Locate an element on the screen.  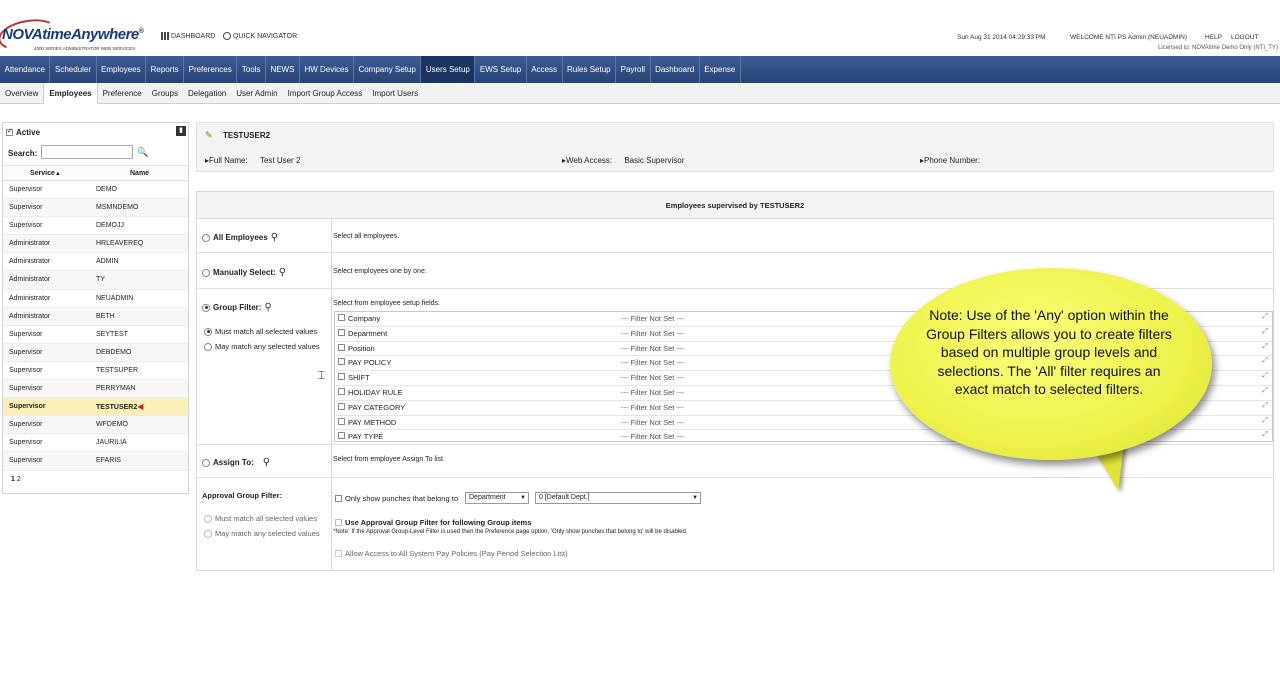
main-nav-scheduler: Scheduler is located at coordinates (73, 69).